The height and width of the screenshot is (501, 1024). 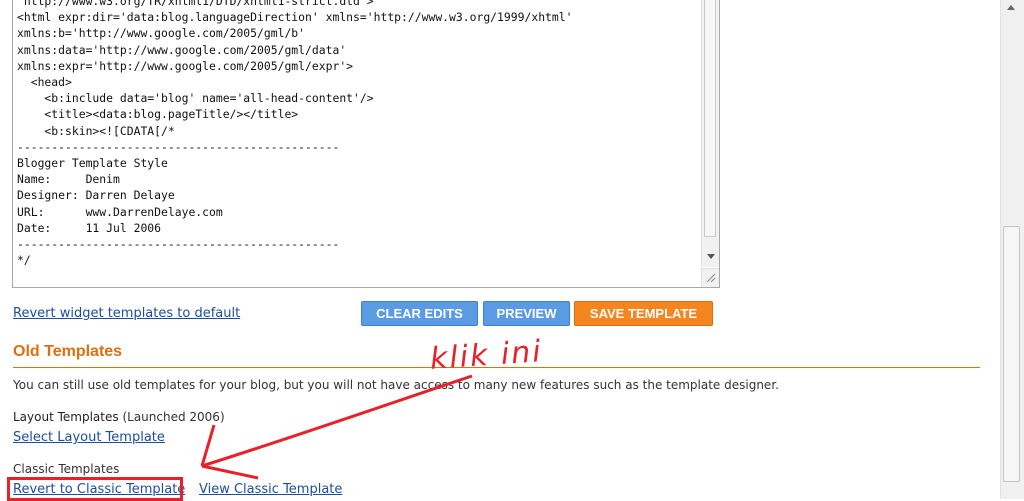 What do you see at coordinates (710, 277) in the screenshot?
I see `resize-handle-icon` at bounding box center [710, 277].